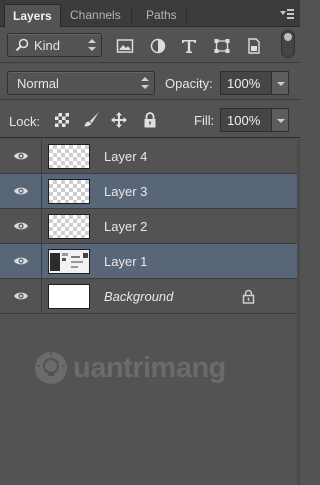  Describe the element at coordinates (287, 14) in the screenshot. I see `panel-menu-icon` at that location.